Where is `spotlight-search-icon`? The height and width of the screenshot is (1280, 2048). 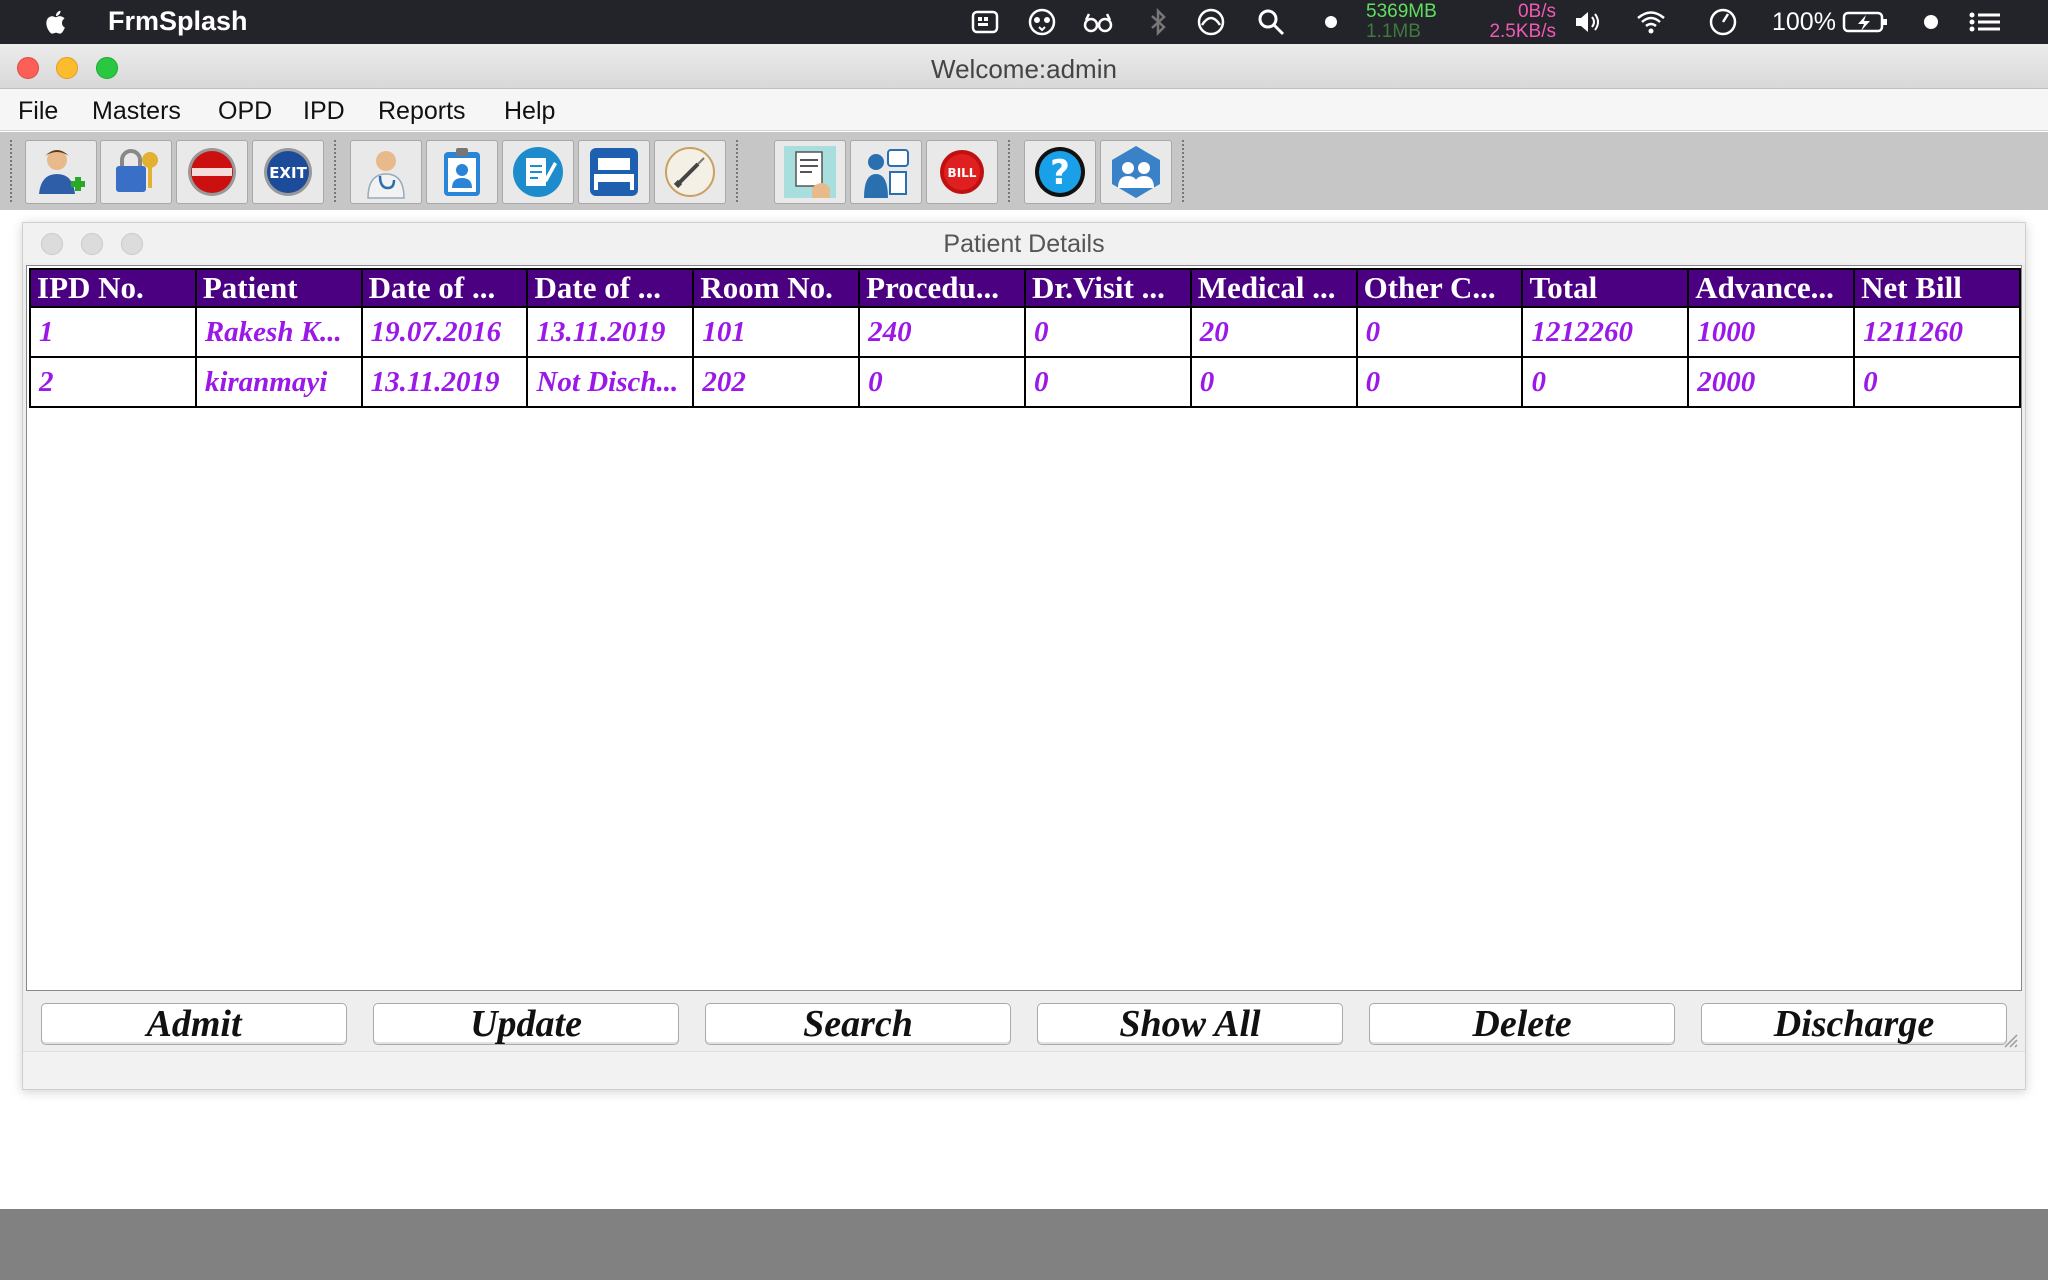 spotlight-search-icon is located at coordinates (1271, 22).